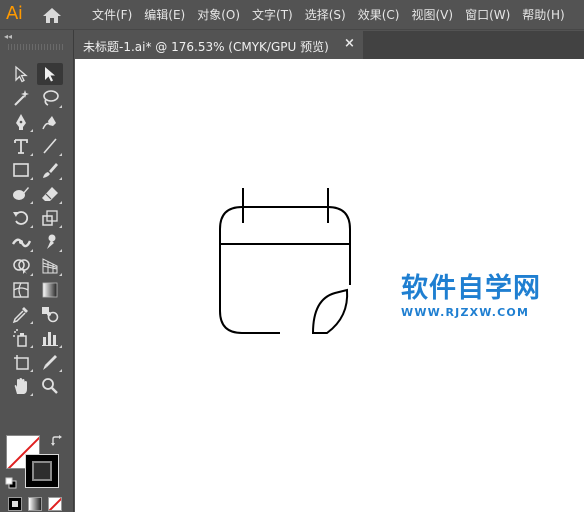 This screenshot has height=512, width=584. What do you see at coordinates (57, 442) in the screenshot?
I see `swap-fill-stroke-icon` at bounding box center [57, 442].